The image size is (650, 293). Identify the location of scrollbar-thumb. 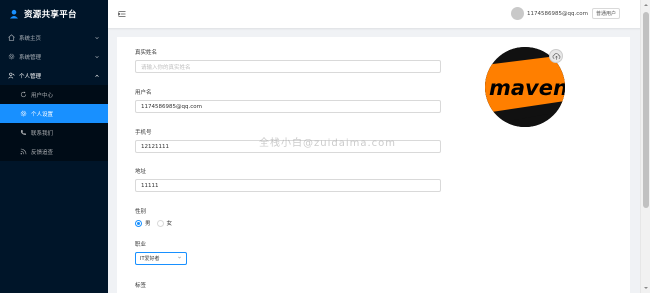
(646, 110).